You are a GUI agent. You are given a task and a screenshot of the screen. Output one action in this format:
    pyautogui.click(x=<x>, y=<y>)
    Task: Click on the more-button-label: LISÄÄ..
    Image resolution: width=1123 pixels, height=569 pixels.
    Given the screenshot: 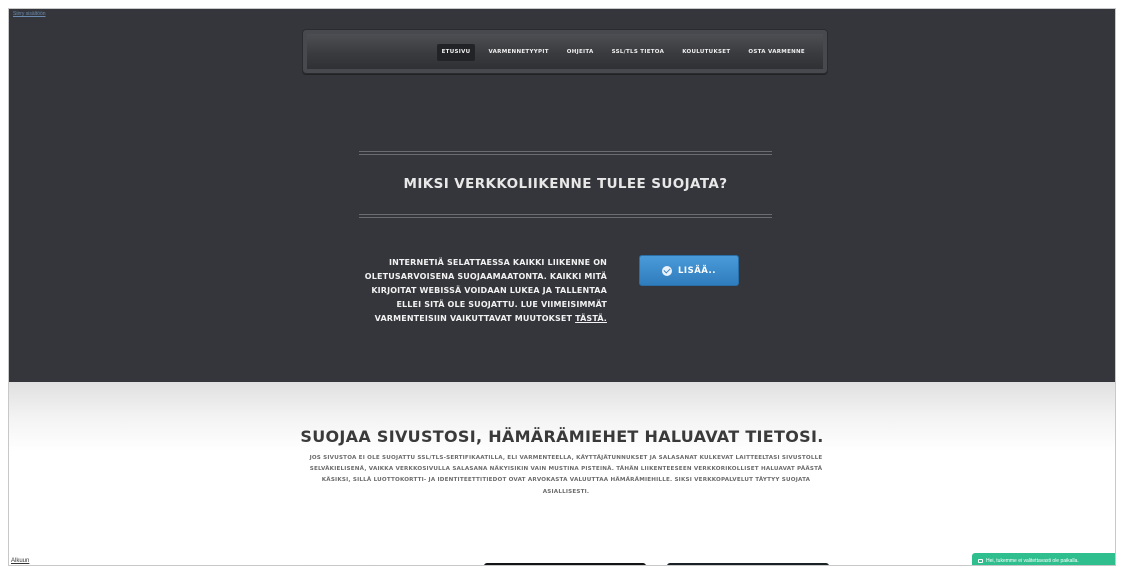 What is the action you would take?
    pyautogui.click(x=697, y=270)
    